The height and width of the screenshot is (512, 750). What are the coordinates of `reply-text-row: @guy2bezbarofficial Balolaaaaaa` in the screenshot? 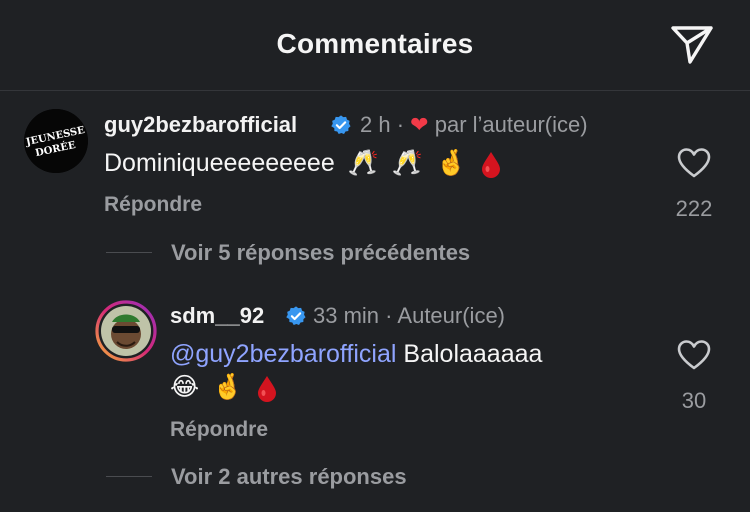 It's located at (356, 354).